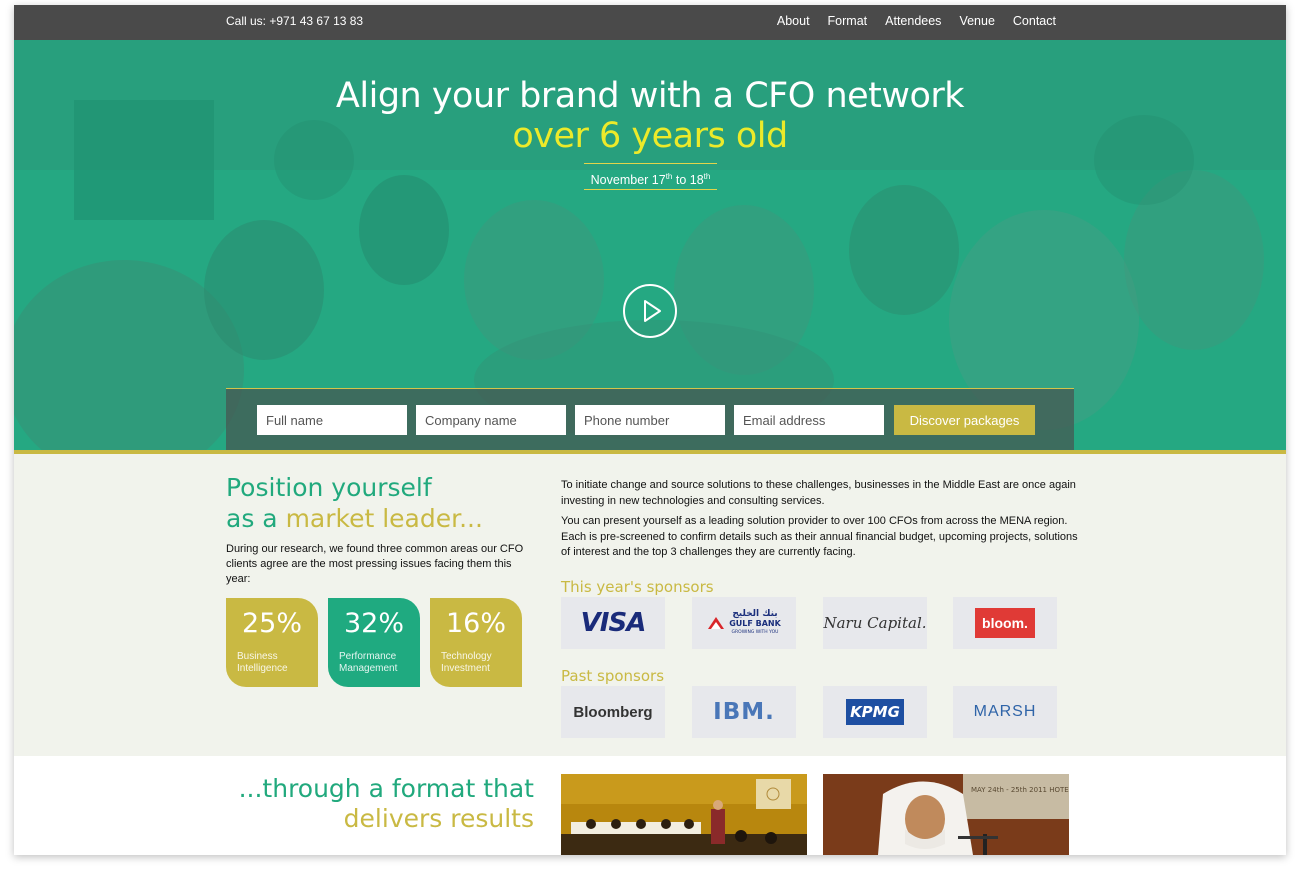 This screenshot has width=1300, height=878. What do you see at coordinates (466, 656) in the screenshot?
I see `stat-label-line1: Technology` at bounding box center [466, 656].